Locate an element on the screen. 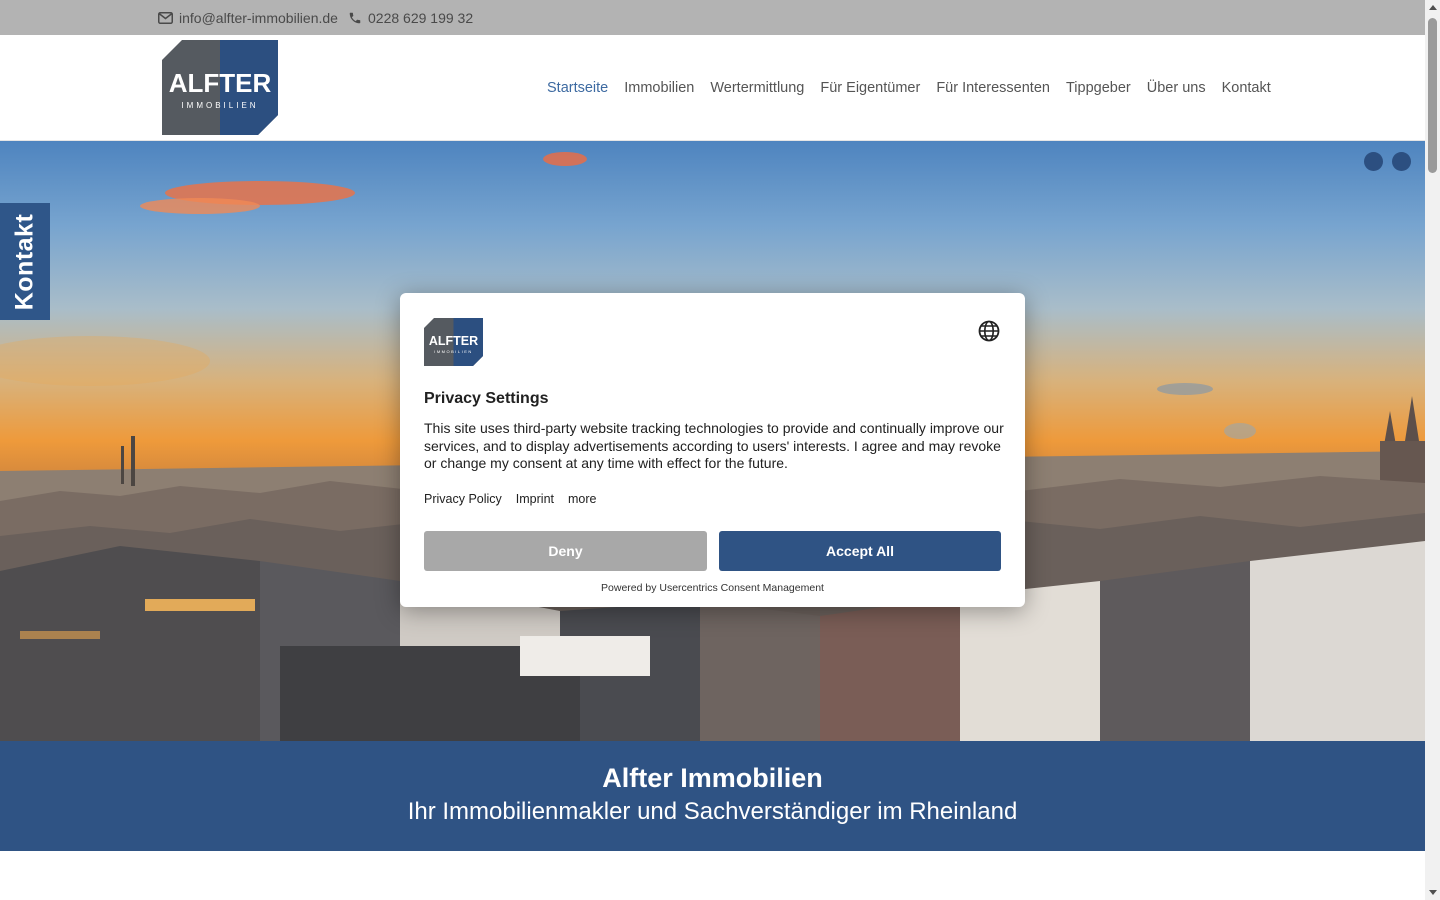 Image resolution: width=1440 pixels, height=900 pixels. dialog-title: Privacy Settings is located at coordinates (486, 398).